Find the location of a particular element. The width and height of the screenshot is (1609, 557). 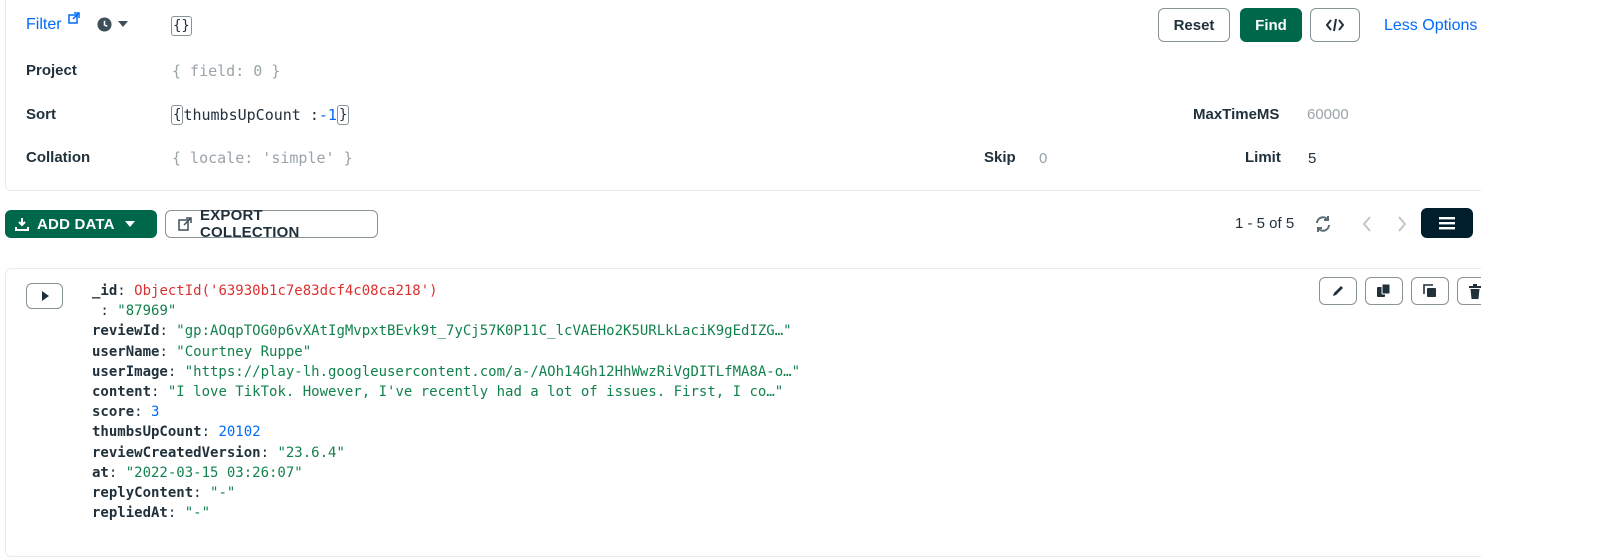

field-key: userImage is located at coordinates (130, 371).